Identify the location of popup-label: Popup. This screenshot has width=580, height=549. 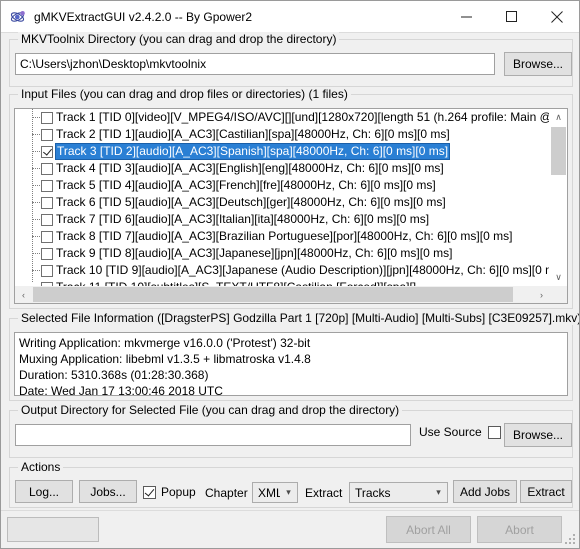
(178, 492).